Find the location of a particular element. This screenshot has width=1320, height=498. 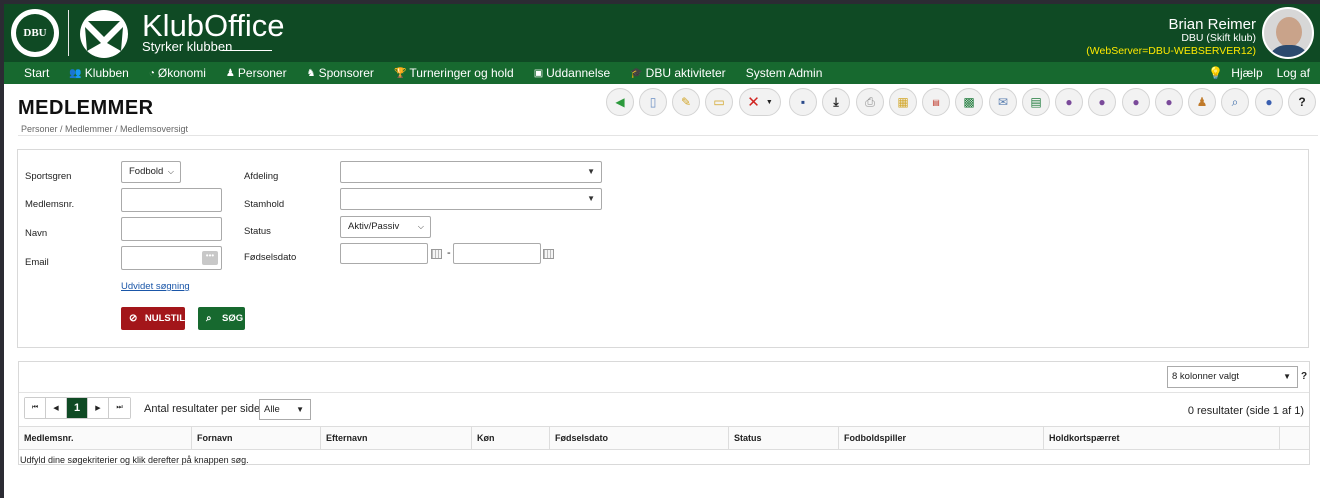

nav-item-label: Personer is located at coordinates (262, 73).